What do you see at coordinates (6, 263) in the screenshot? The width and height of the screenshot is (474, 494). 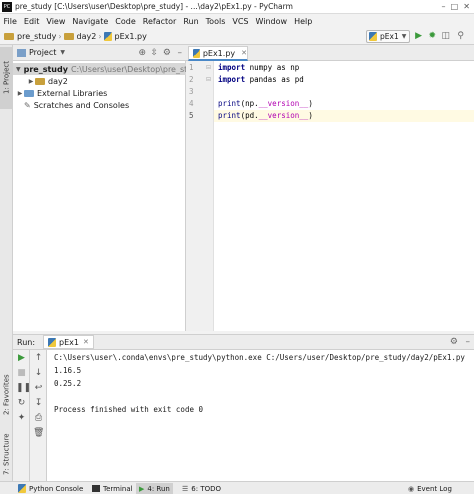 I see `left-tool-stripe: 1: Project 2: Favorites 7: Structure` at bounding box center [6, 263].